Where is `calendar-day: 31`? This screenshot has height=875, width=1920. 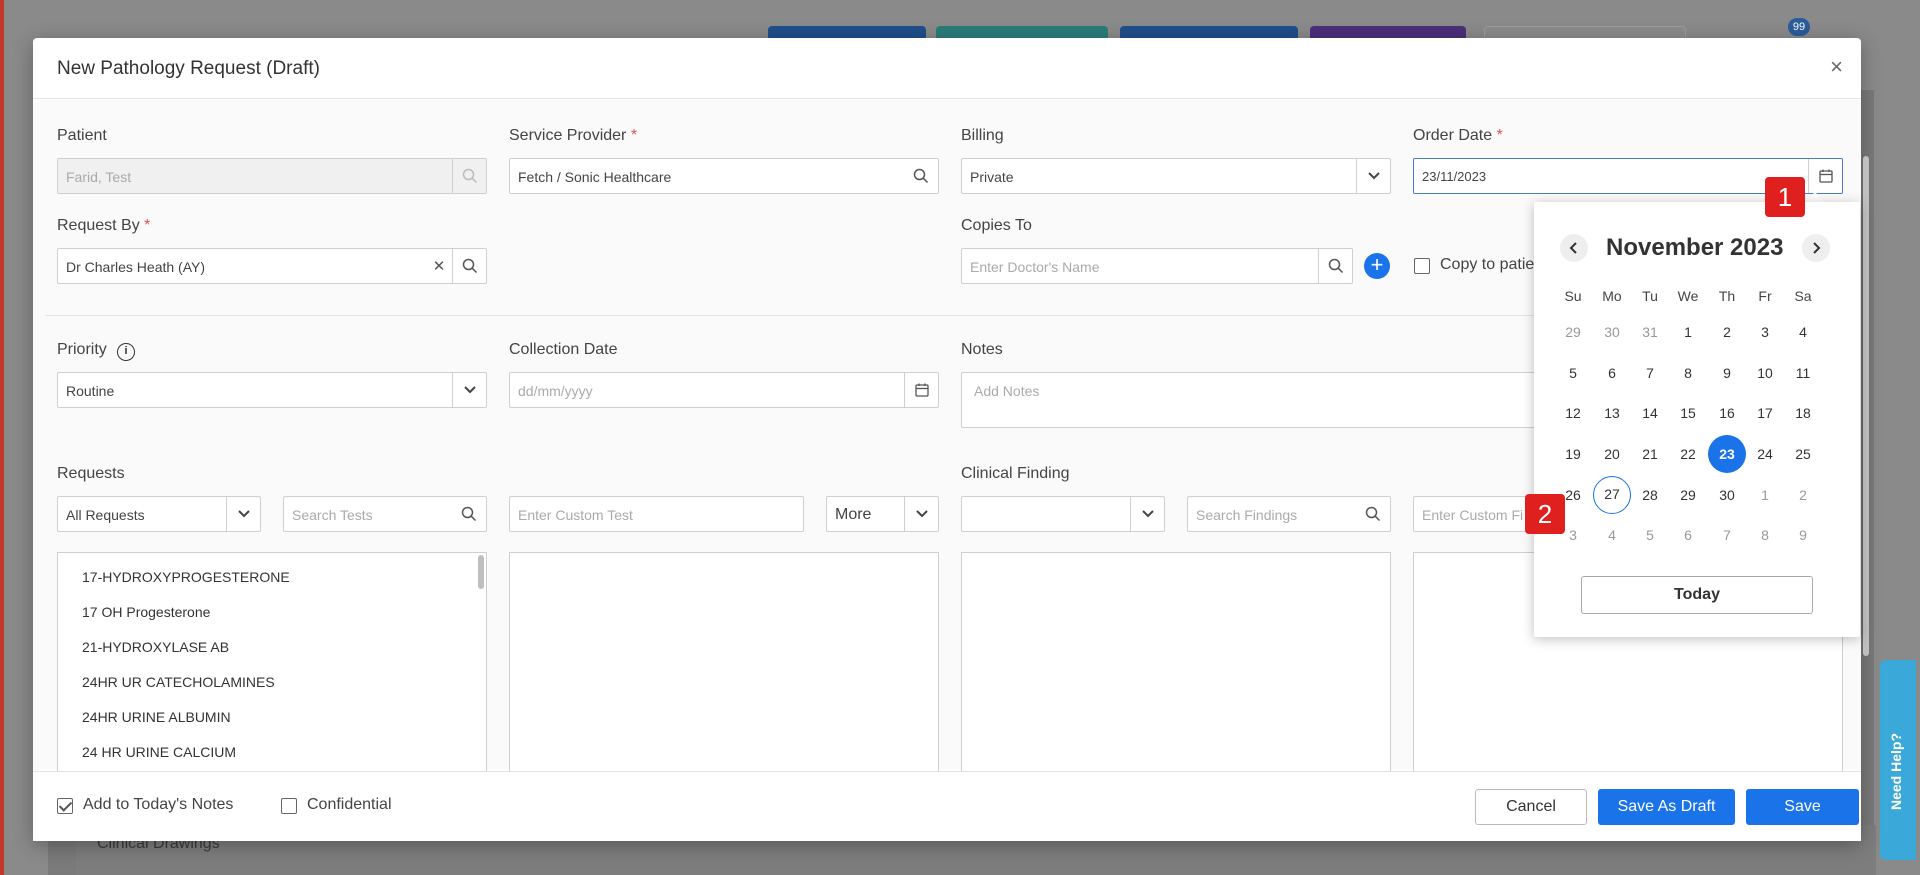 calendar-day: 31 is located at coordinates (1650, 332).